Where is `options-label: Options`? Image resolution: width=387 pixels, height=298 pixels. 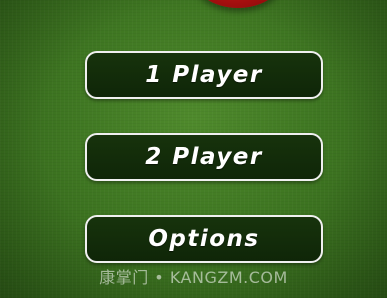 options-label: Options is located at coordinates (204, 239).